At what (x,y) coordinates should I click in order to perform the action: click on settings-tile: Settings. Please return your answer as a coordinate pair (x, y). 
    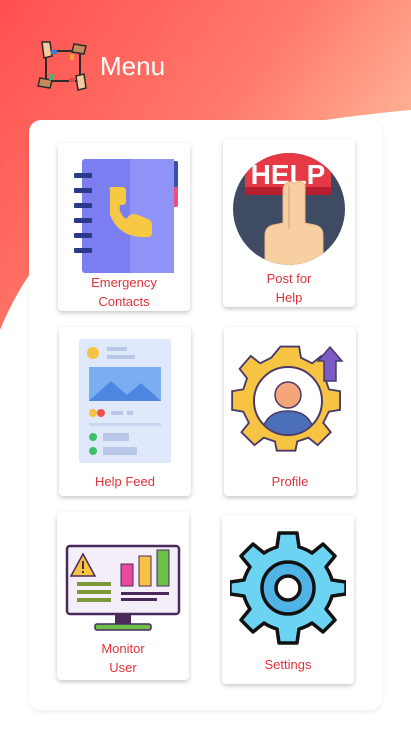
    Looking at the image, I should click on (288, 599).